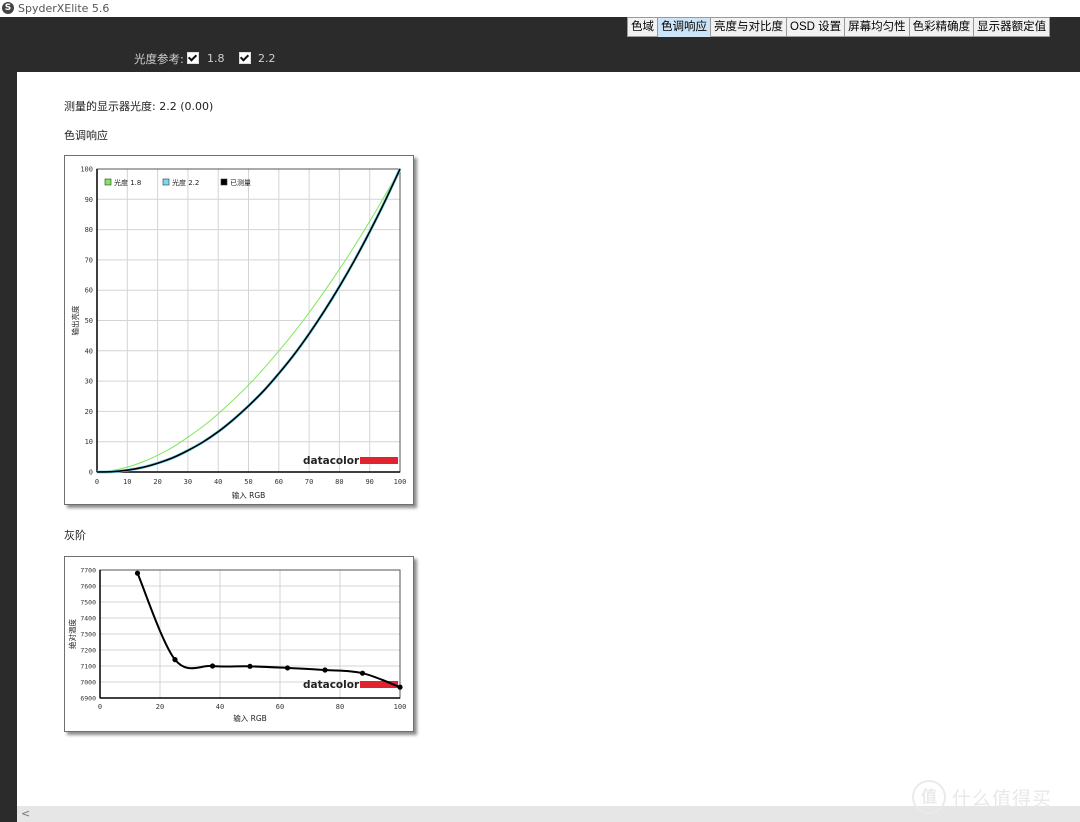 Image resolution: width=1080 pixels, height=822 pixels. Describe the element at coordinates (89, 200) in the screenshot. I see `y-tick-label: 90` at that location.